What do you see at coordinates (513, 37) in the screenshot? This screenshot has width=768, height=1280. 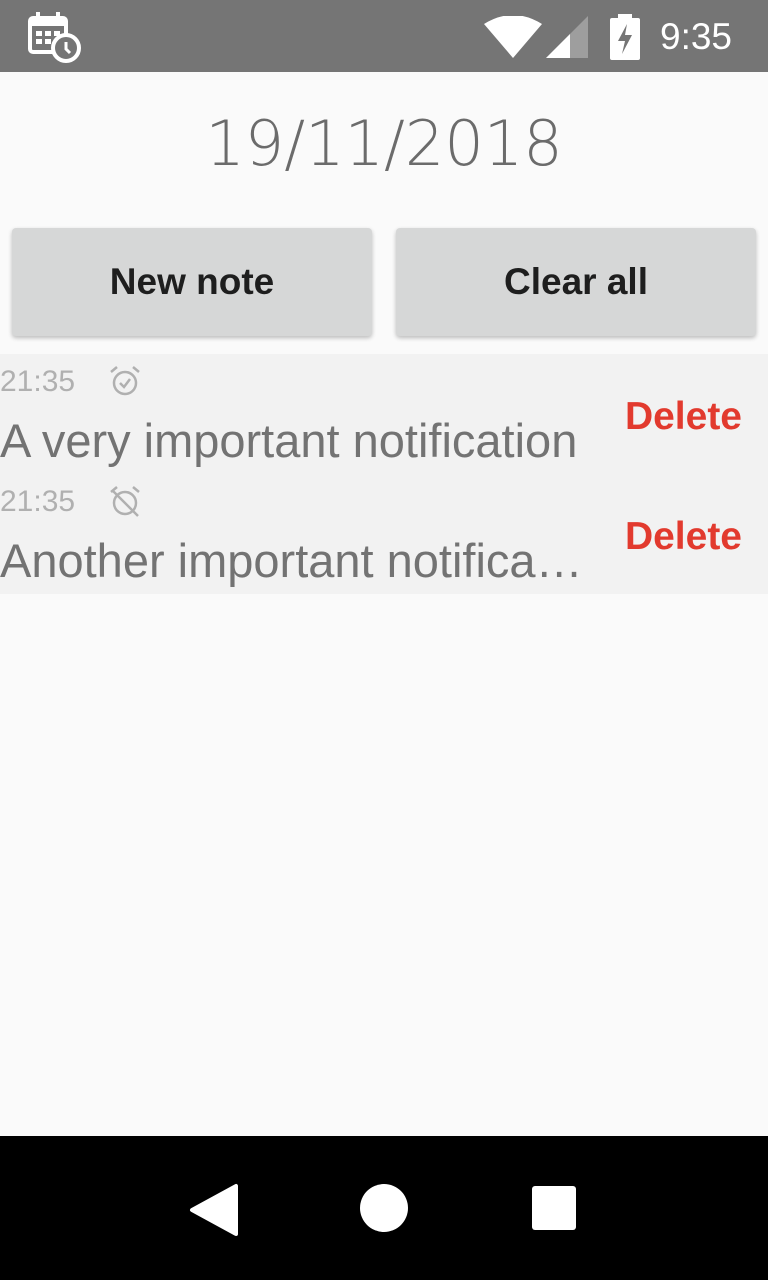 I see `wifi-icon` at bounding box center [513, 37].